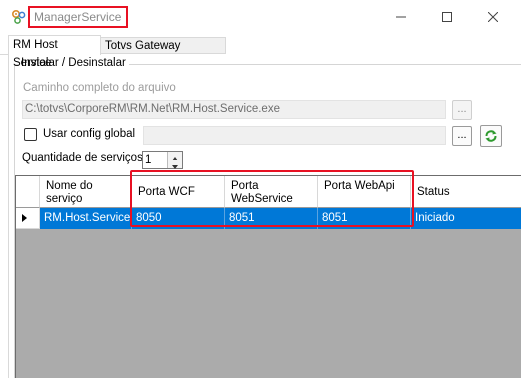 This screenshot has width=521, height=378. What do you see at coordinates (86, 192) in the screenshot?
I see `column-header-nome: Nome do serviço` at bounding box center [86, 192].